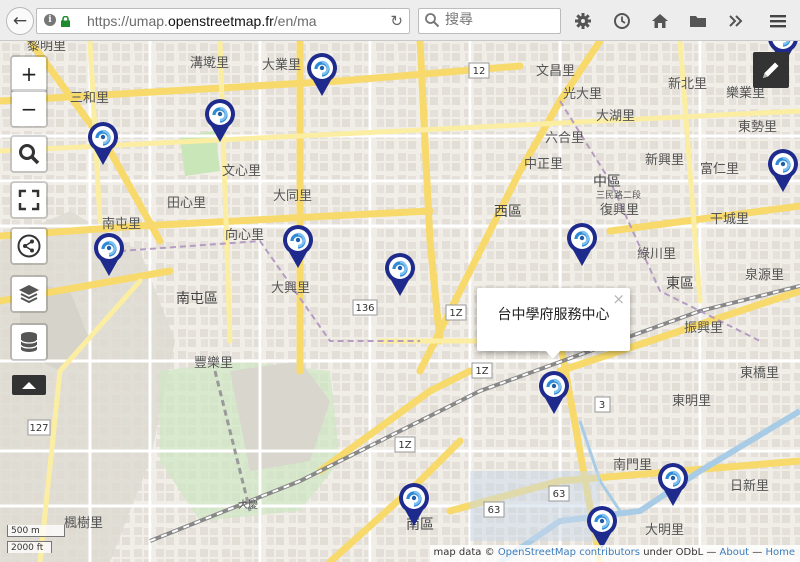  Describe the element at coordinates (202, 21) in the screenshot. I see `url-text: https://umap.openstreetmap.fr/en/ma` at that location.